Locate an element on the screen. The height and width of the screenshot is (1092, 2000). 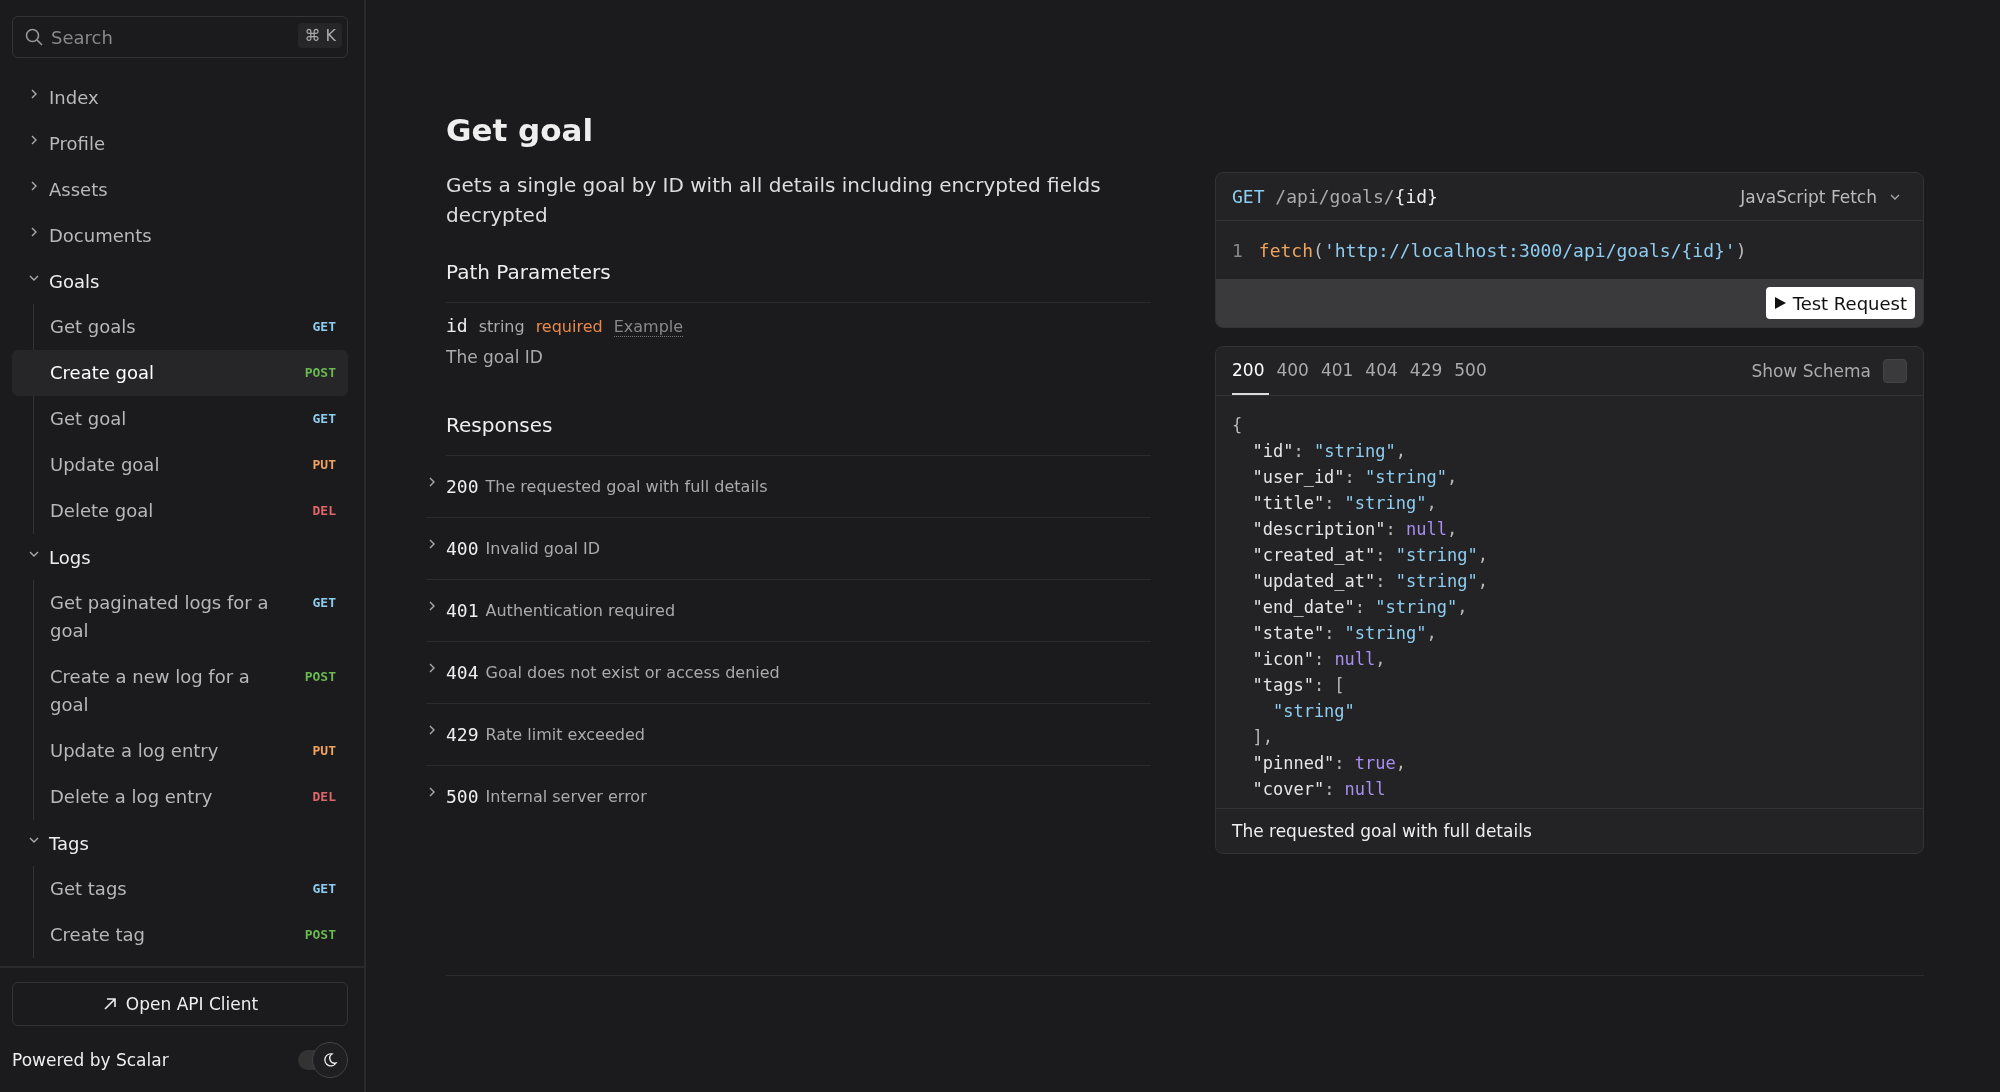
endpoint-path: GET /api/goals/{id} is located at coordinates (1335, 196).